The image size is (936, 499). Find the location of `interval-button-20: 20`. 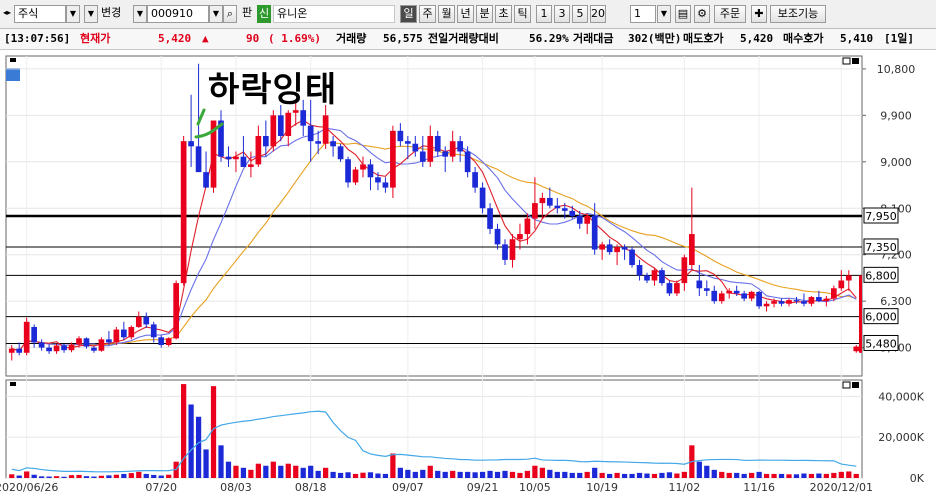

interval-button-20: 20 is located at coordinates (598, 14).